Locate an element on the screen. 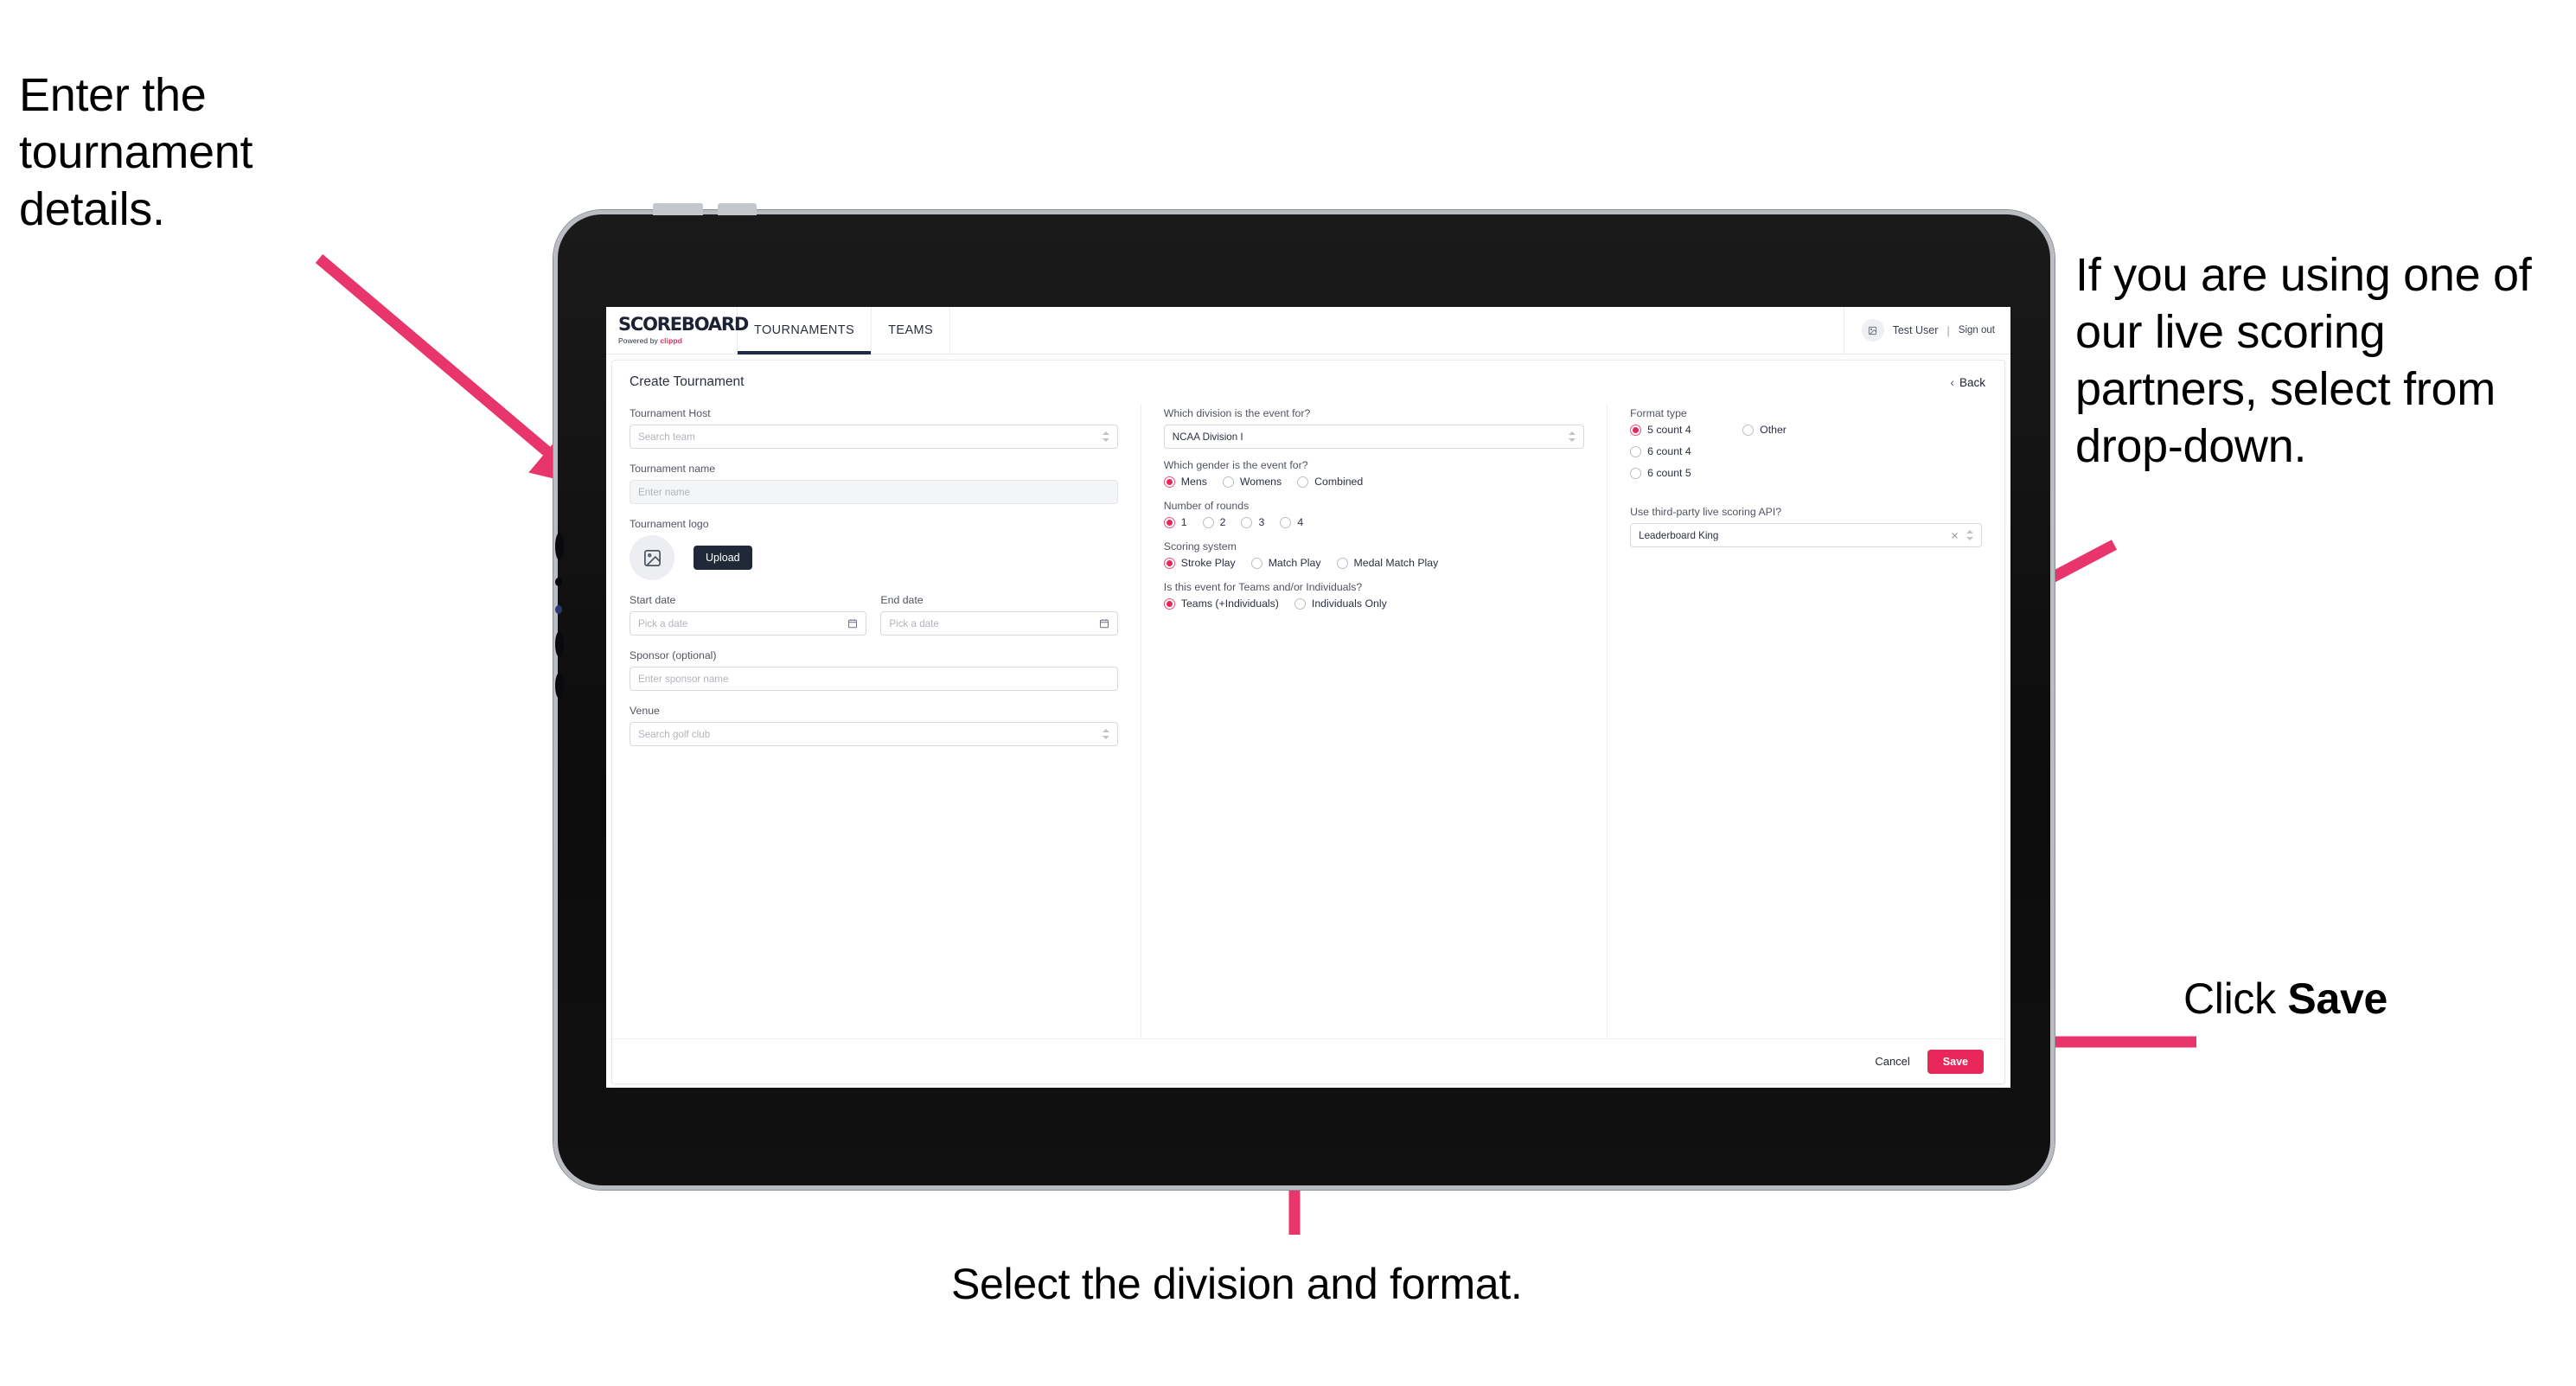 This screenshot has width=2576, height=1386. radio-scoring-match-play-label: Match Play is located at coordinates (1295, 563).